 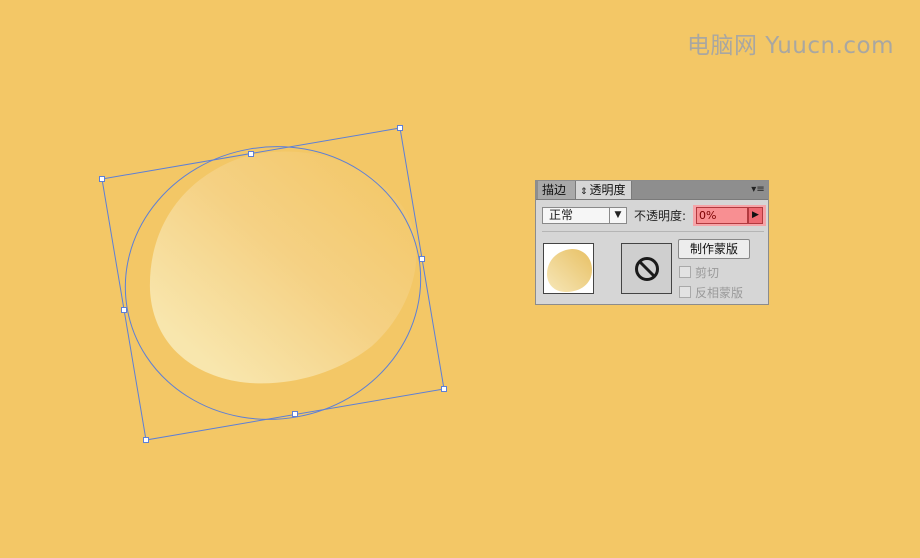 What do you see at coordinates (685, 292) in the screenshot?
I see `invert-mask-checkbox` at bounding box center [685, 292].